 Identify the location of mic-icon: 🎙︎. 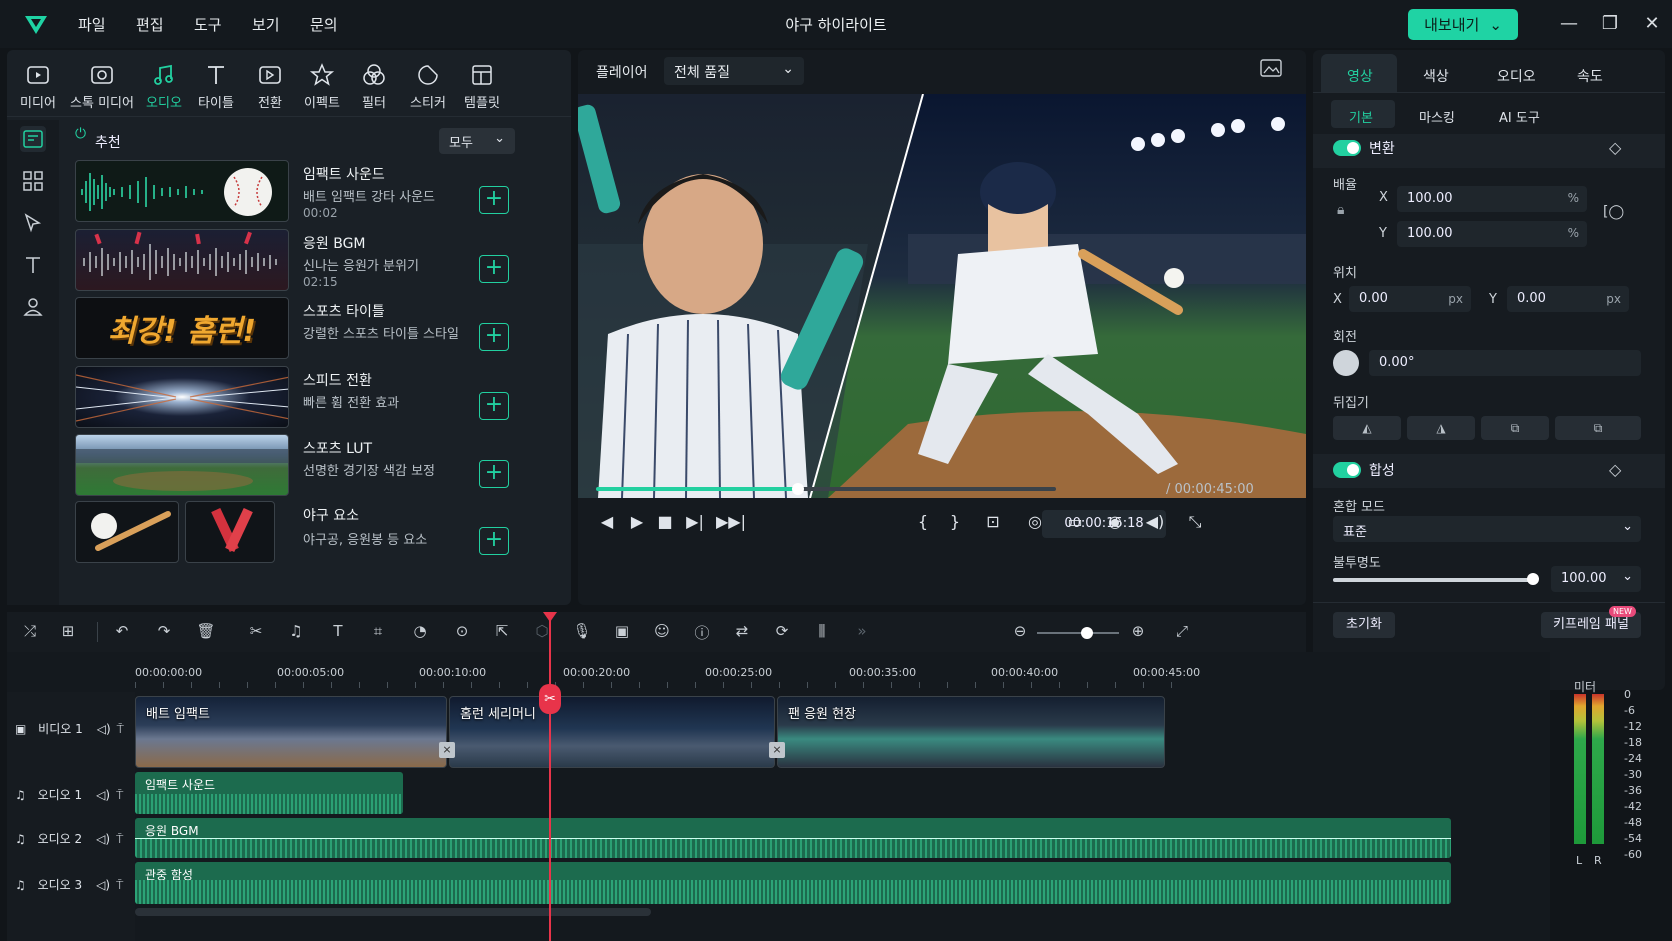
(582, 633).